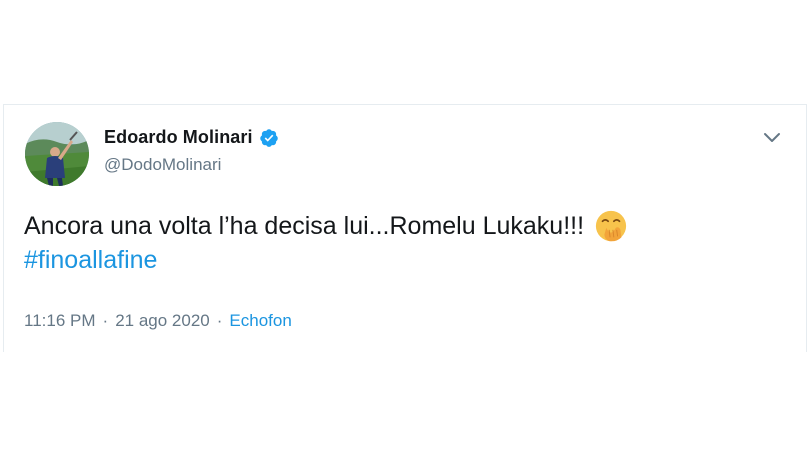 The height and width of the screenshot is (456, 810). Describe the element at coordinates (404, 260) in the screenshot. I see `tweet-hashtag-line: #finoallafine` at that location.